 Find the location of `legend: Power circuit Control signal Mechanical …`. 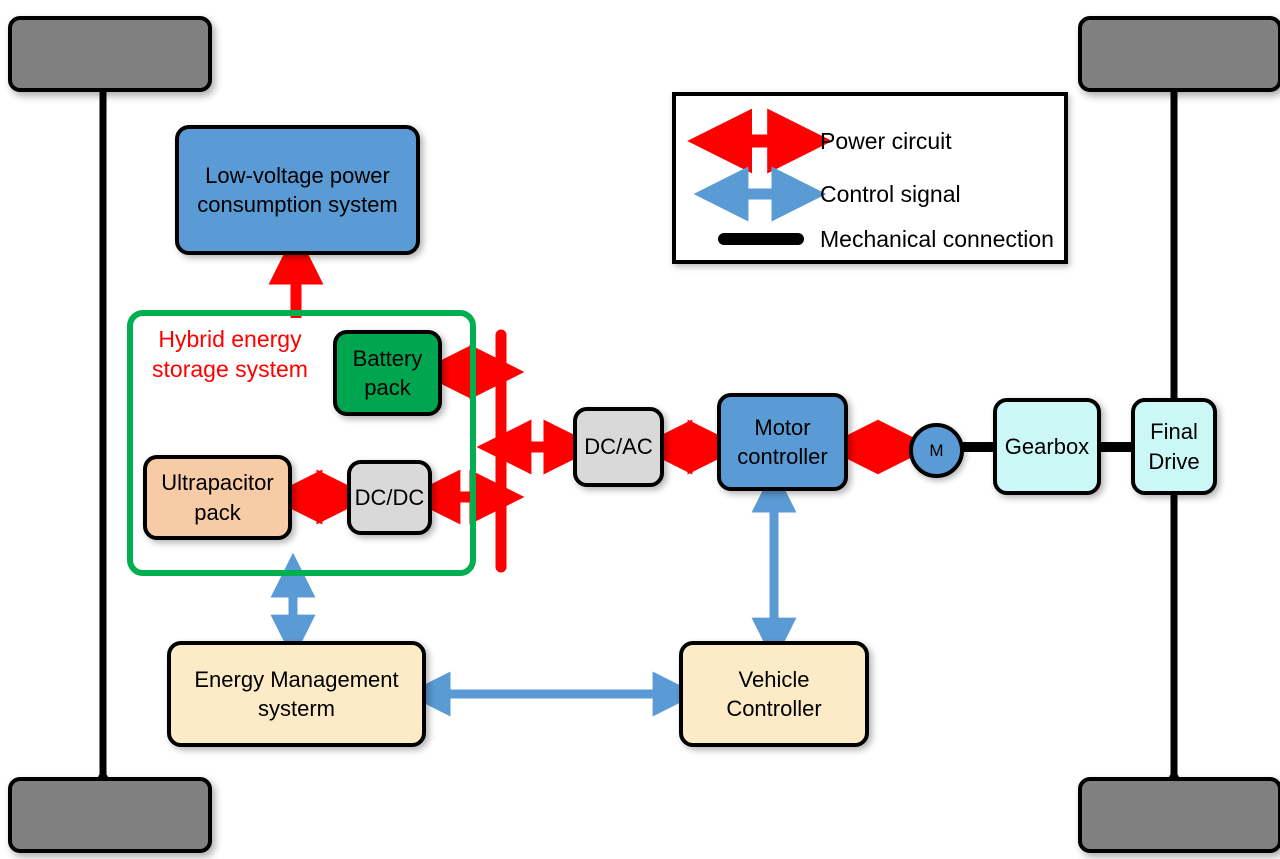

legend: Power circuit Control signal Mechanical … is located at coordinates (870, 178).